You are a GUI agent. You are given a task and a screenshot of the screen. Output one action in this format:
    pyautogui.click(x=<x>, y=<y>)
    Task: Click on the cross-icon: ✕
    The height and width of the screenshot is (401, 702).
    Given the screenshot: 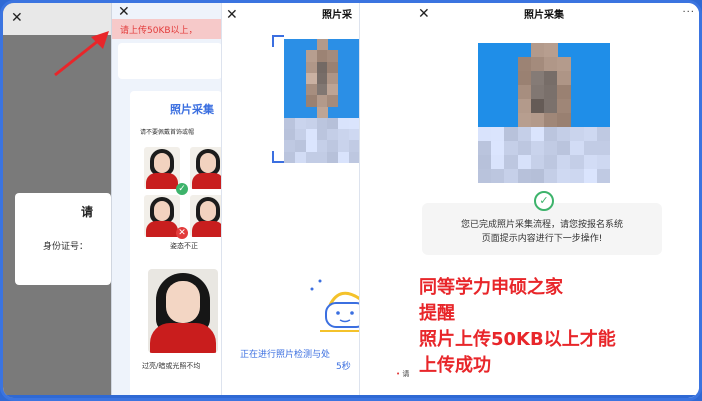 What is the action you would take?
    pyautogui.click(x=182, y=233)
    